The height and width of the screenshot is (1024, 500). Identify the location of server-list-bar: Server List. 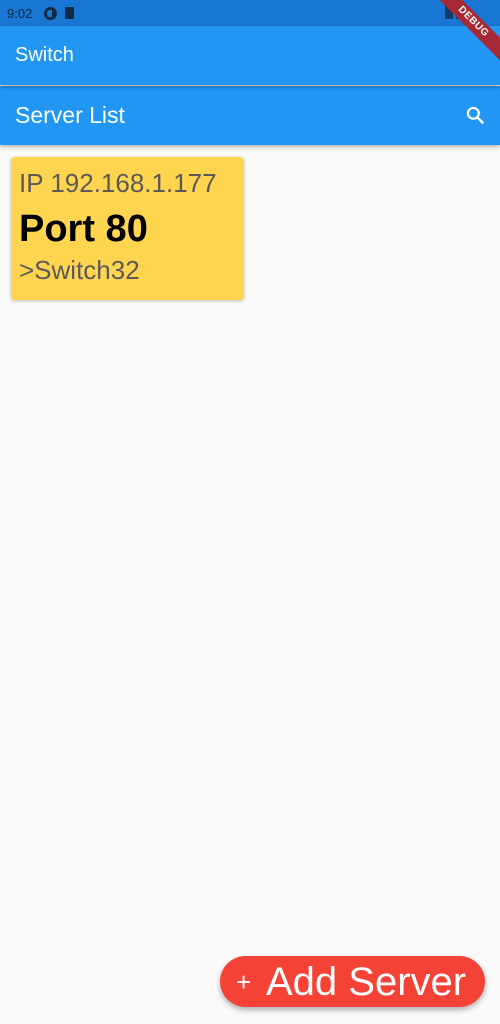
(250, 115).